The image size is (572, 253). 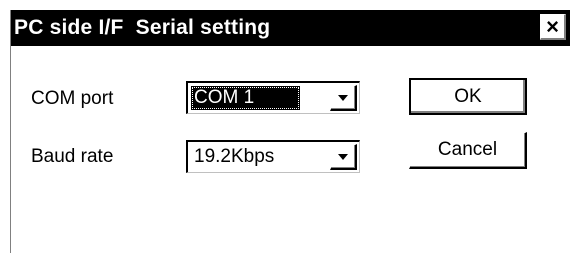 I want to click on close-button: ×, so click(x=553, y=27).